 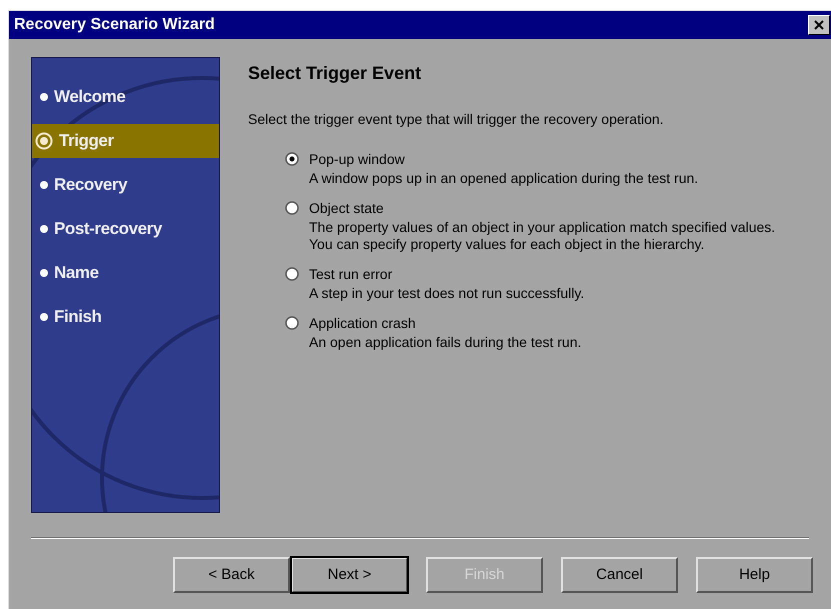 I want to click on step-item: Welcome, so click(x=125, y=97).